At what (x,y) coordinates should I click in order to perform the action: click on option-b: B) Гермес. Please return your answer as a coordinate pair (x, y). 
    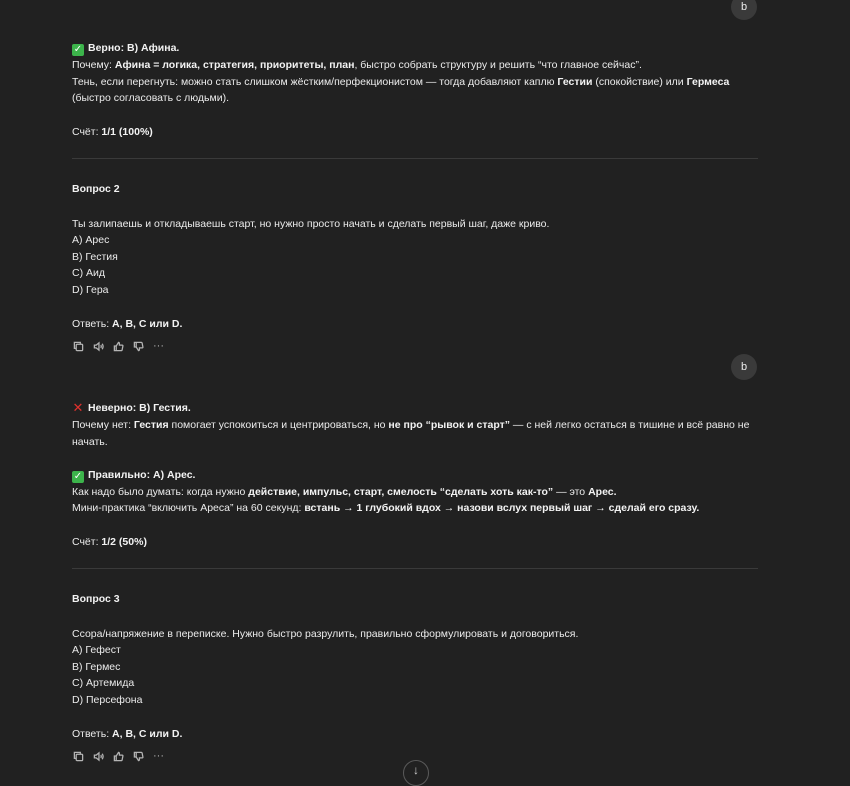
    Looking at the image, I should click on (96, 667).